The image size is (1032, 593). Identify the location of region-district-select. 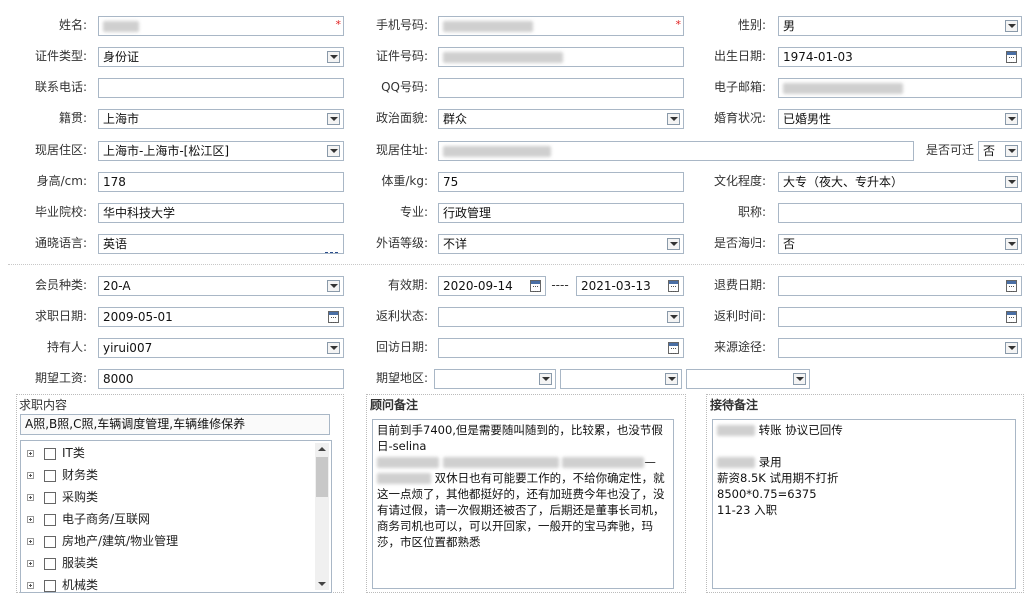
(748, 379).